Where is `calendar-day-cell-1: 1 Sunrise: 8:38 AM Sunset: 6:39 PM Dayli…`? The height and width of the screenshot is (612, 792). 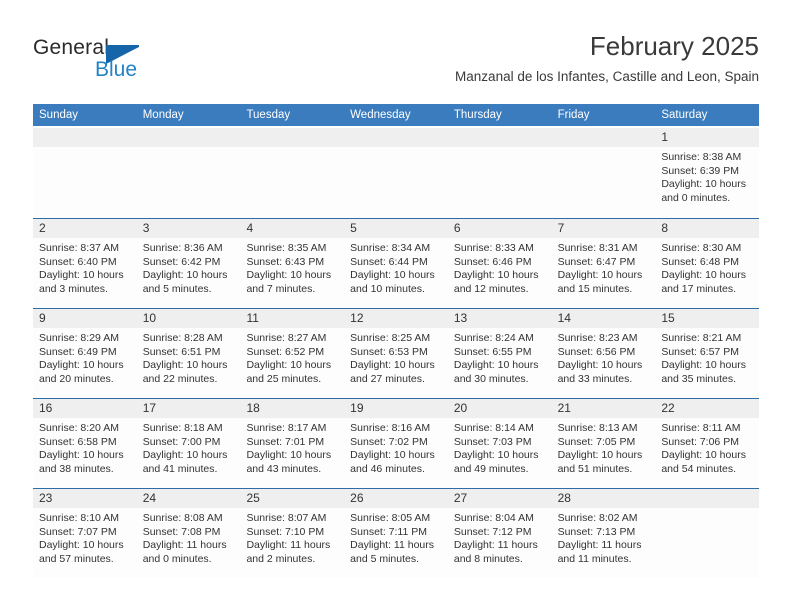
calendar-day-cell-1: 1 Sunrise: 8:38 AM Sunset: 6:39 PM Dayli… is located at coordinates (707, 173).